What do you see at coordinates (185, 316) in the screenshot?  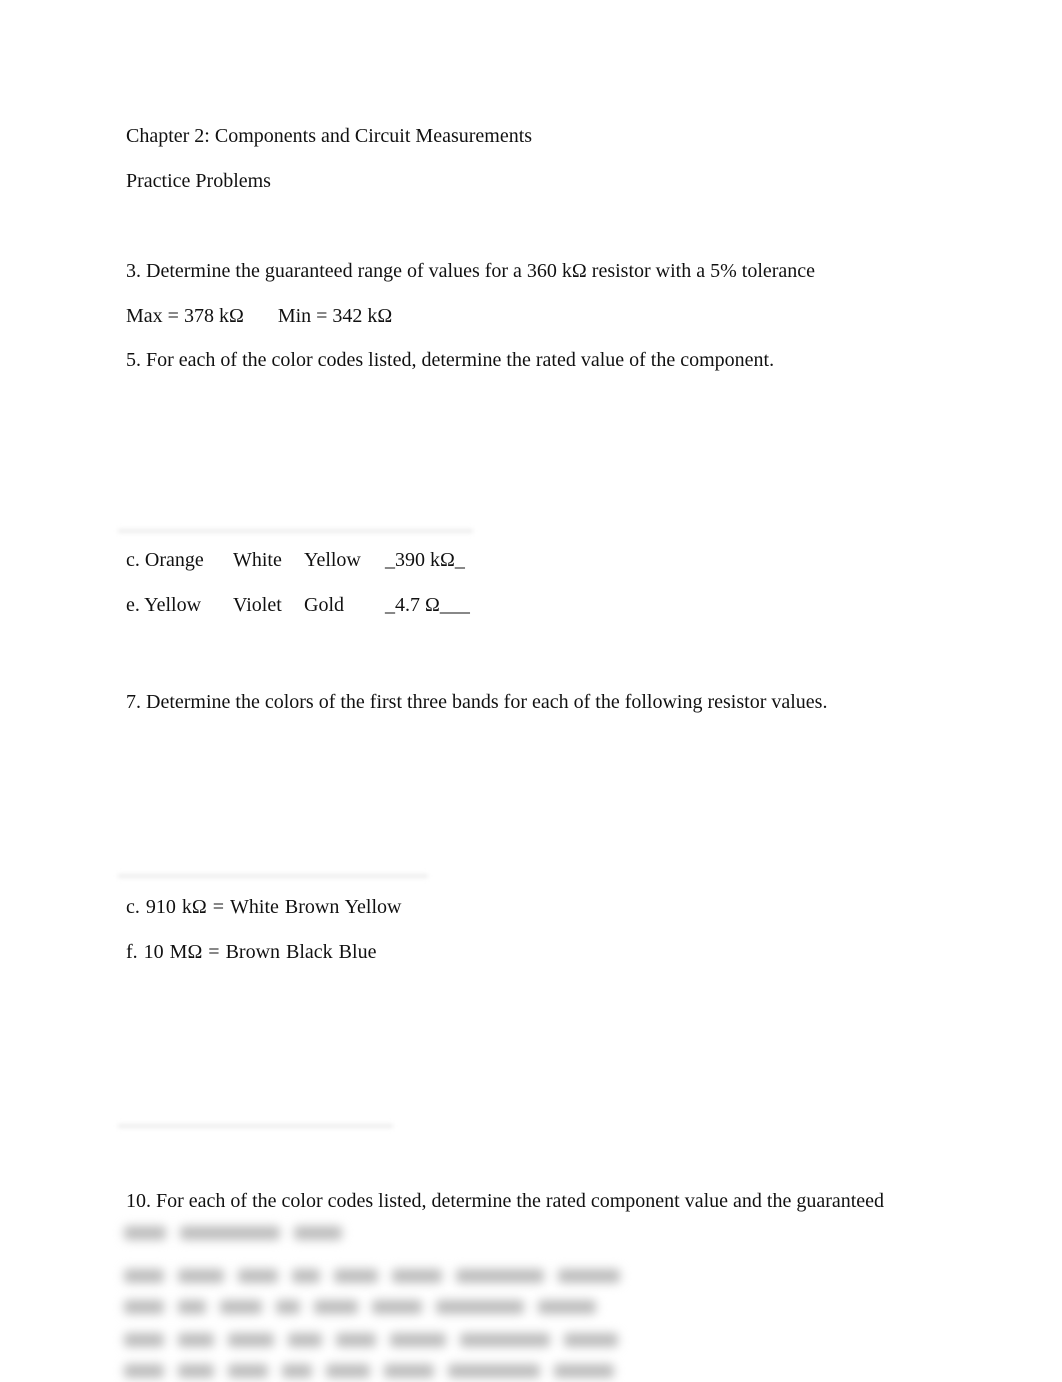 I see `answer-max: Max = 378 kΩ` at bounding box center [185, 316].